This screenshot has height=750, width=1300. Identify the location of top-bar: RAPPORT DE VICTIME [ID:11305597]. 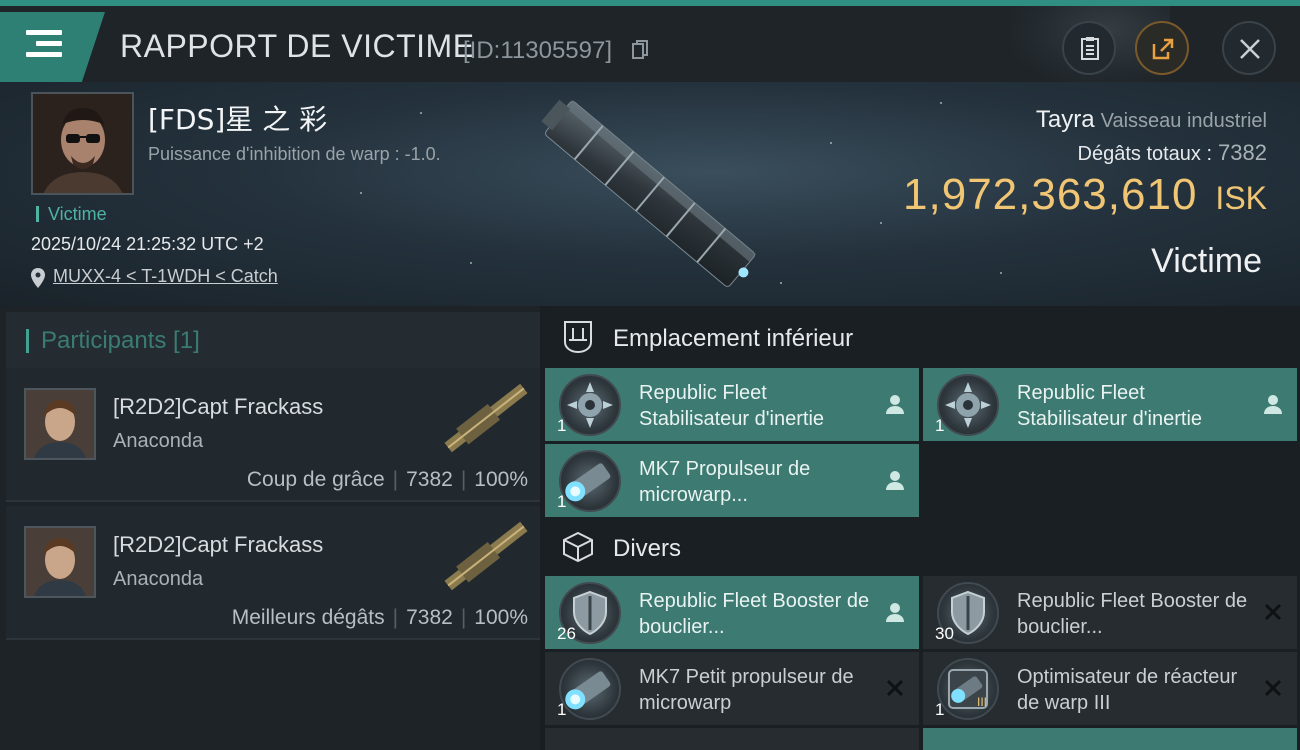
(650, 44).